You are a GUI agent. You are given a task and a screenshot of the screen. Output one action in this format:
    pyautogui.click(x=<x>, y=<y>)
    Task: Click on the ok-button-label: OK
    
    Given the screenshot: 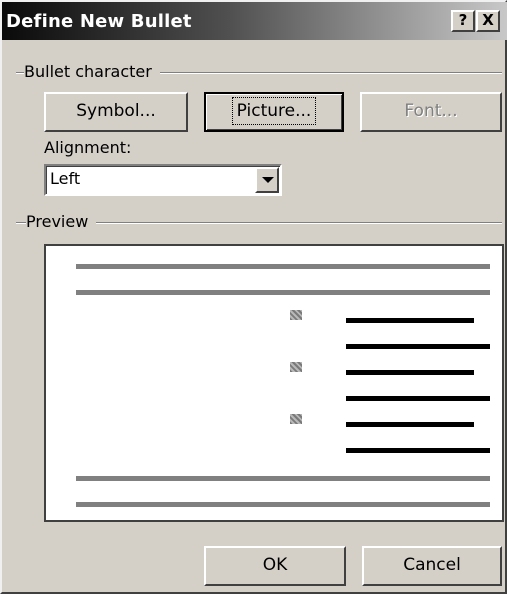 What is the action you would take?
    pyautogui.click(x=275, y=565)
    